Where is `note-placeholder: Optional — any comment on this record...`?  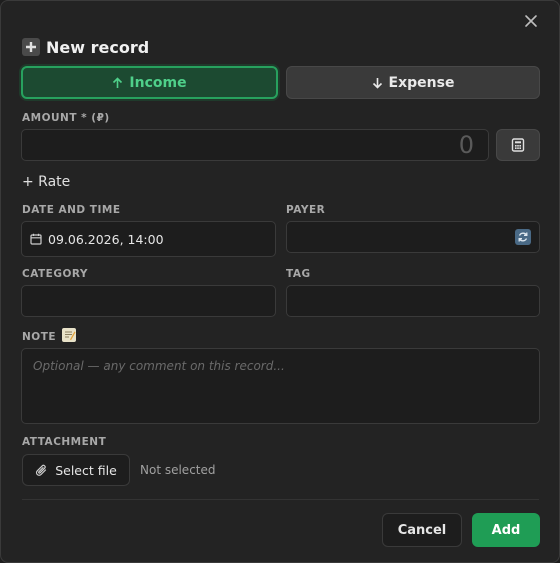
note-placeholder: Optional — any comment on this record... is located at coordinates (159, 366).